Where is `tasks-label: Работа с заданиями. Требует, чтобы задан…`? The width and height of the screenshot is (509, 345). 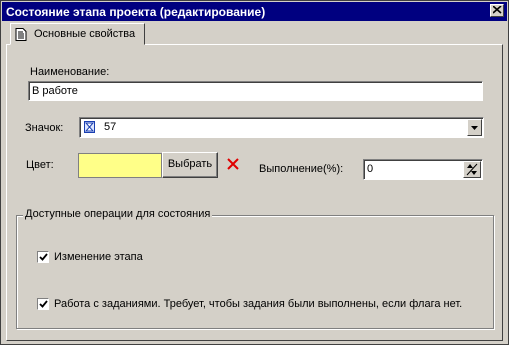
tasks-label: Работа с заданиями. Требует, чтобы задан… is located at coordinates (258, 304).